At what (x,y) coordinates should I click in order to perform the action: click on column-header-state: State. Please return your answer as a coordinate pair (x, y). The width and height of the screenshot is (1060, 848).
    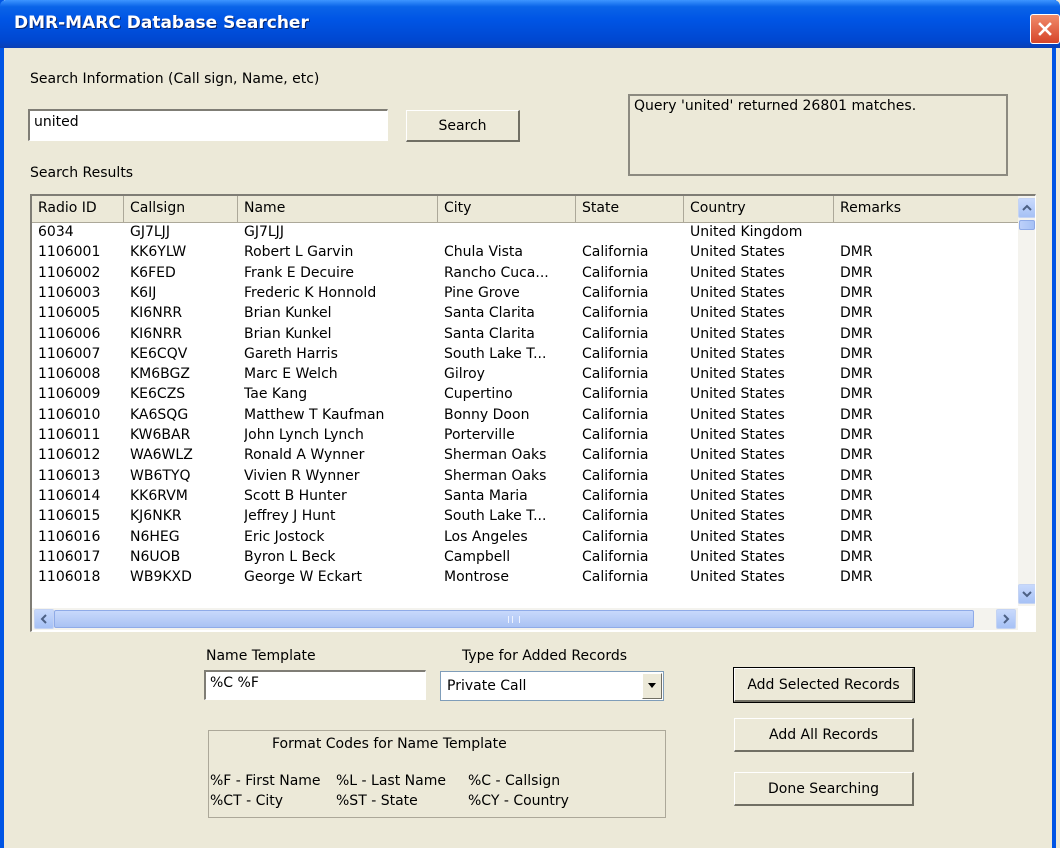
    Looking at the image, I should click on (630, 209).